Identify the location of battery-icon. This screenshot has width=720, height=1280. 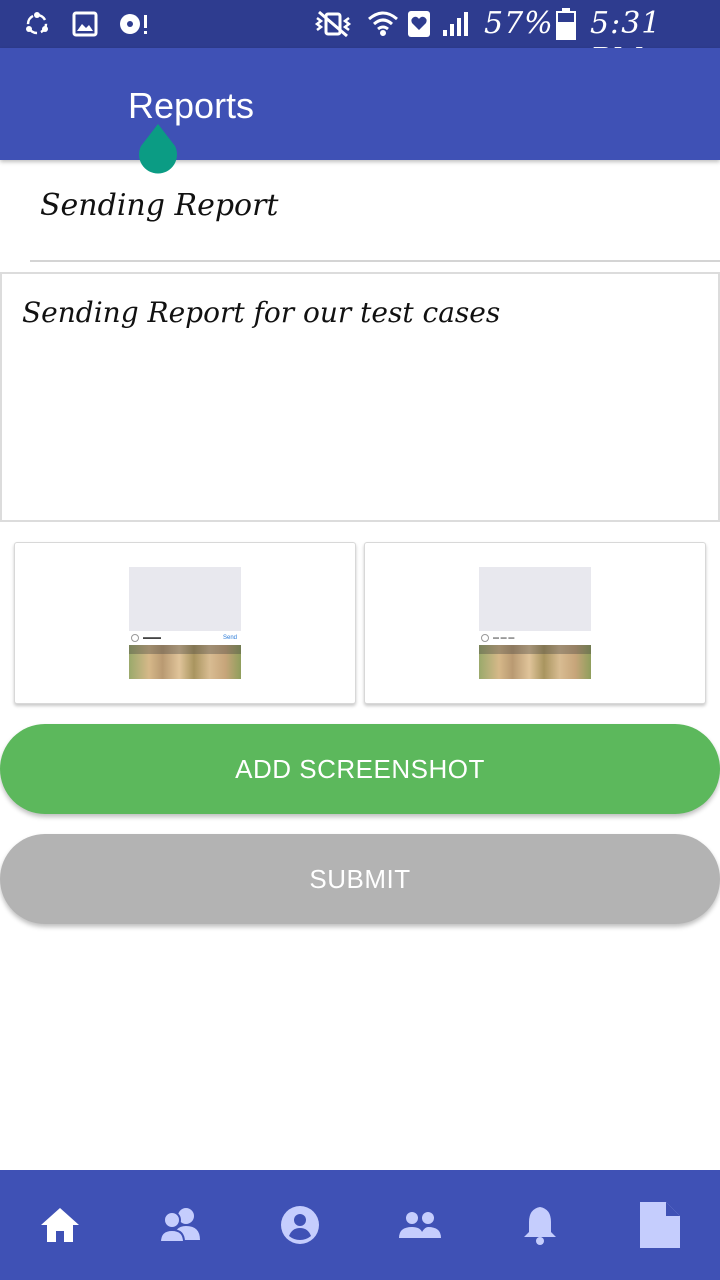
(566, 24).